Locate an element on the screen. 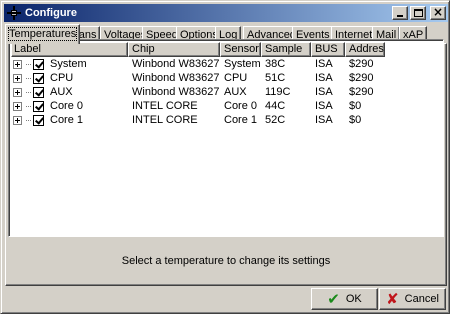  cancel-button: ✘ Cancel is located at coordinates (412, 299).